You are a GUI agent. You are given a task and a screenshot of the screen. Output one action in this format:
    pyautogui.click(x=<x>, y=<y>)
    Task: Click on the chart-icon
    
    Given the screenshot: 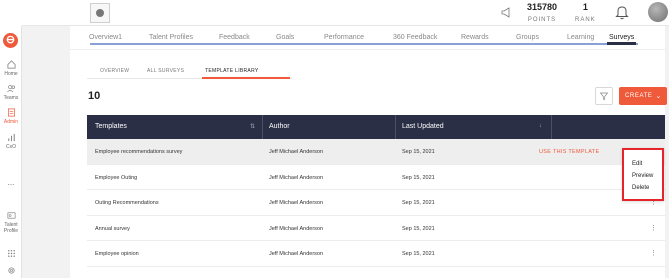 What is the action you would take?
    pyautogui.click(x=11, y=137)
    